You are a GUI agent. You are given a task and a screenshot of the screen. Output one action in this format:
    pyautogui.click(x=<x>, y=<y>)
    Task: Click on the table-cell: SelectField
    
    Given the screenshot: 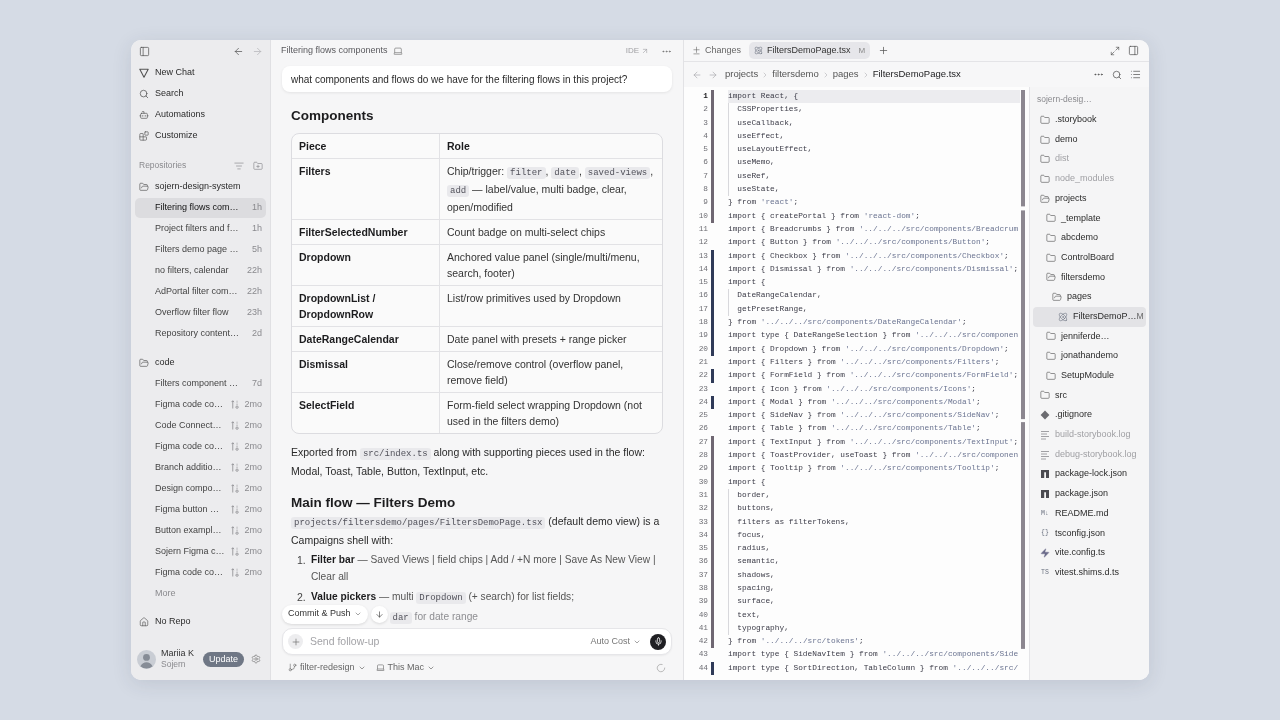 What is the action you would take?
    pyautogui.click(x=366, y=413)
    